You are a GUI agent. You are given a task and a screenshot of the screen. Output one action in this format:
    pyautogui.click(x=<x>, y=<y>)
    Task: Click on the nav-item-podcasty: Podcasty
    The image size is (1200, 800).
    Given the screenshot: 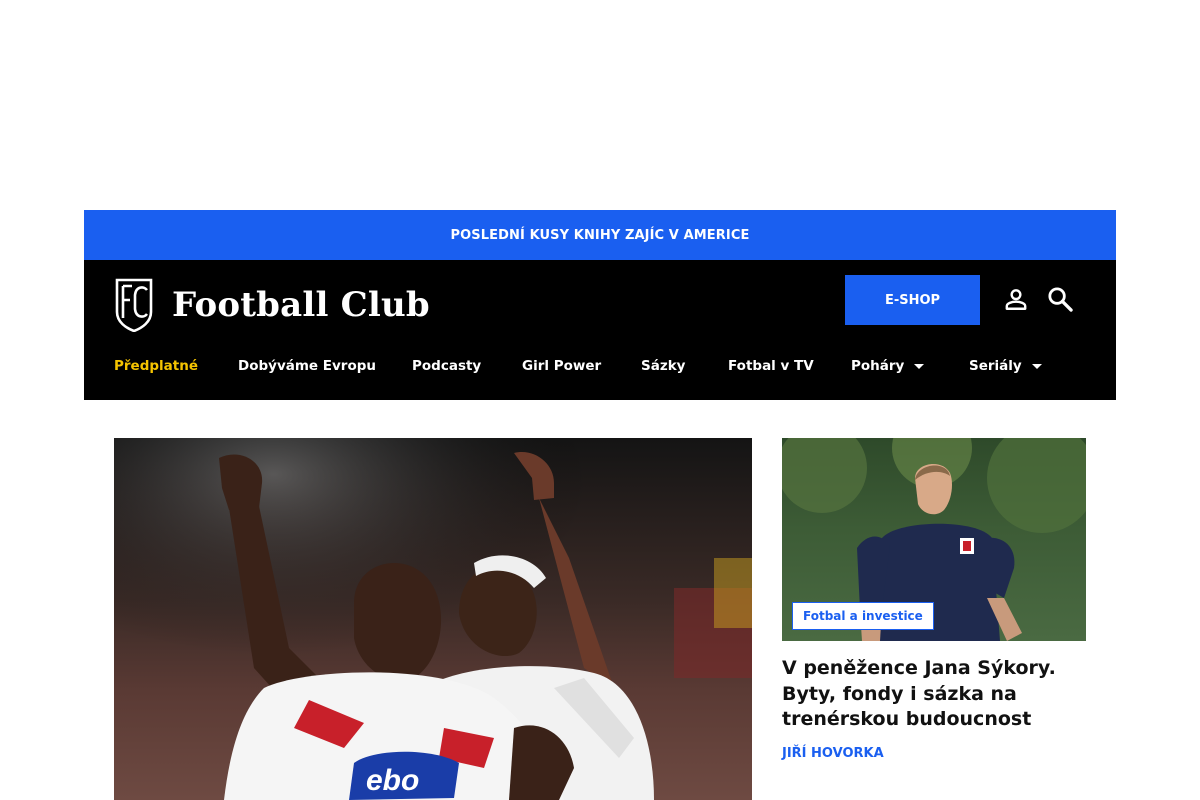 What is the action you would take?
    pyautogui.click(x=446, y=366)
    